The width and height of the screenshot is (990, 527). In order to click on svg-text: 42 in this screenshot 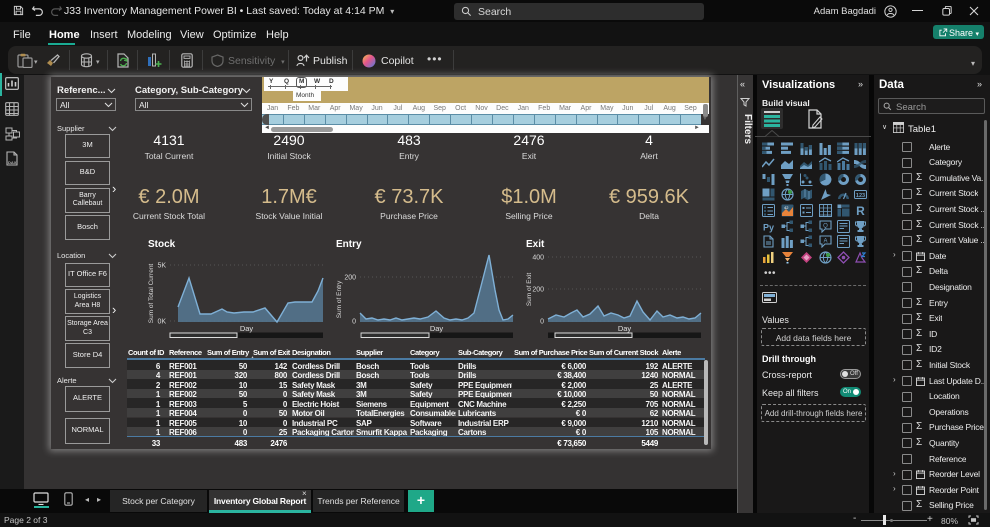, I will do `click(786, 207)`.